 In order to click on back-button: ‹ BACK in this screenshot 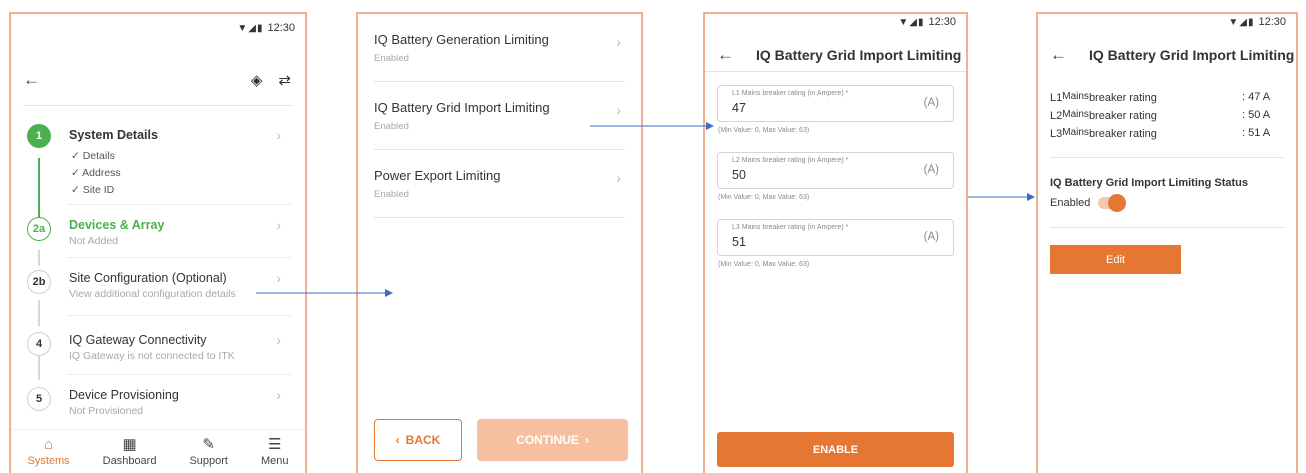, I will do `click(418, 440)`.